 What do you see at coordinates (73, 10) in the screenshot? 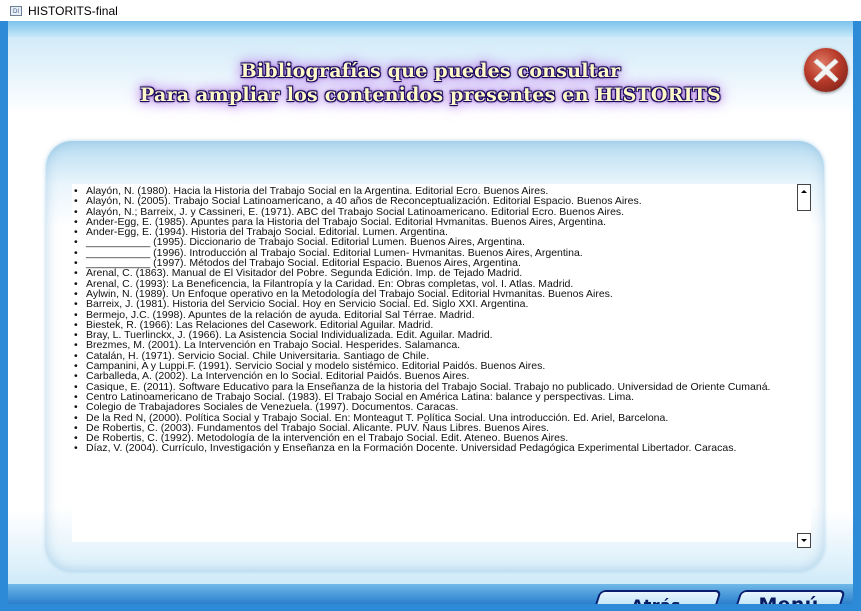
I see `window-title: HISTORITS-final` at bounding box center [73, 10].